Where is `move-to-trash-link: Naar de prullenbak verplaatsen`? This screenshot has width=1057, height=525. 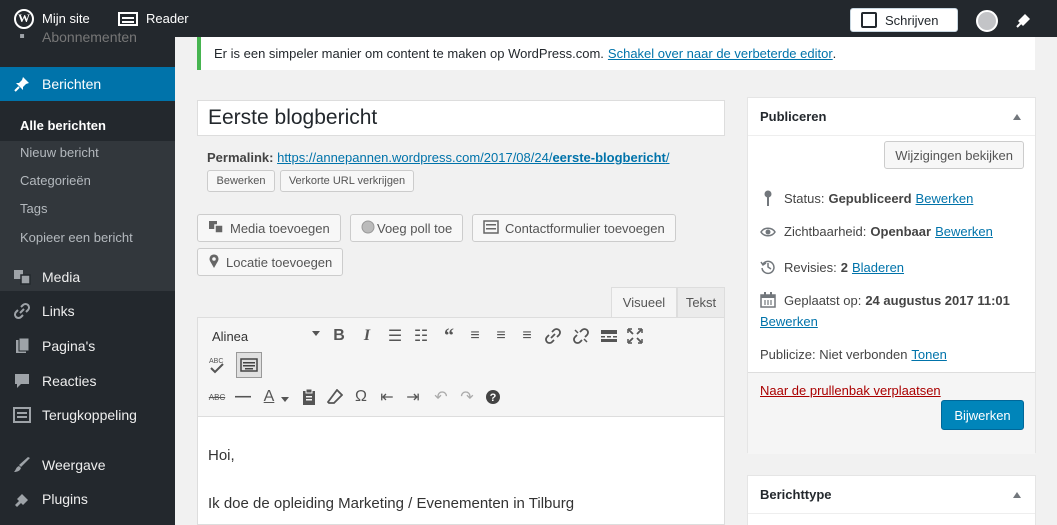
move-to-trash-link: Naar de prullenbak verplaatsen is located at coordinates (850, 390).